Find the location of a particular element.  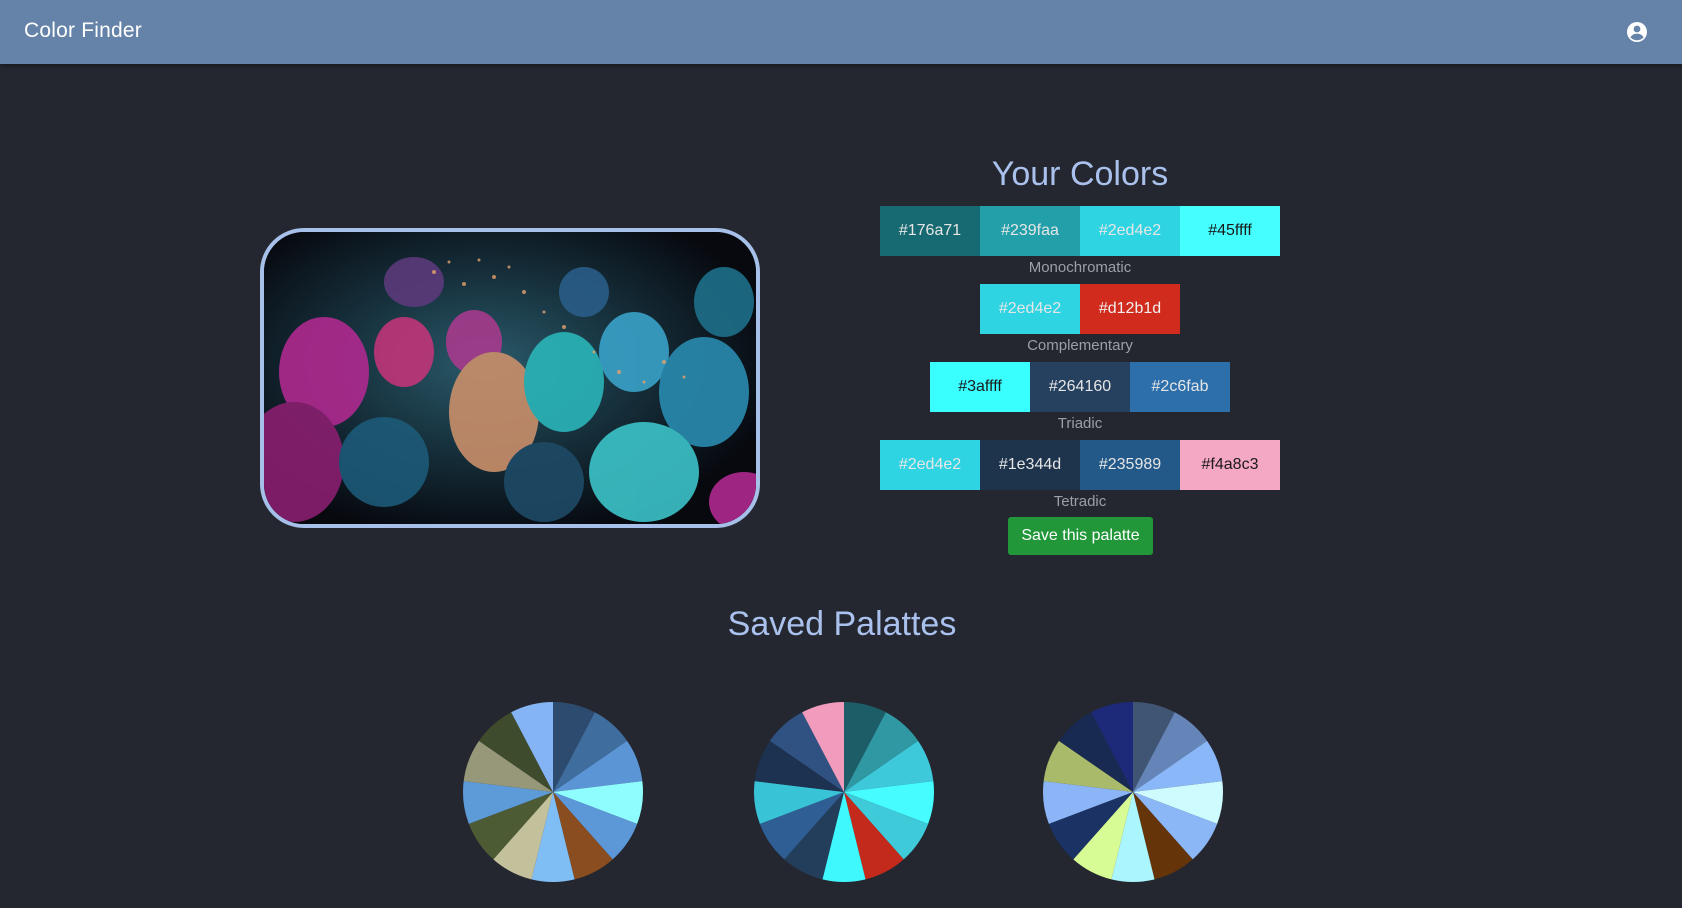

color-swatch: #45ffff is located at coordinates (1230, 231).